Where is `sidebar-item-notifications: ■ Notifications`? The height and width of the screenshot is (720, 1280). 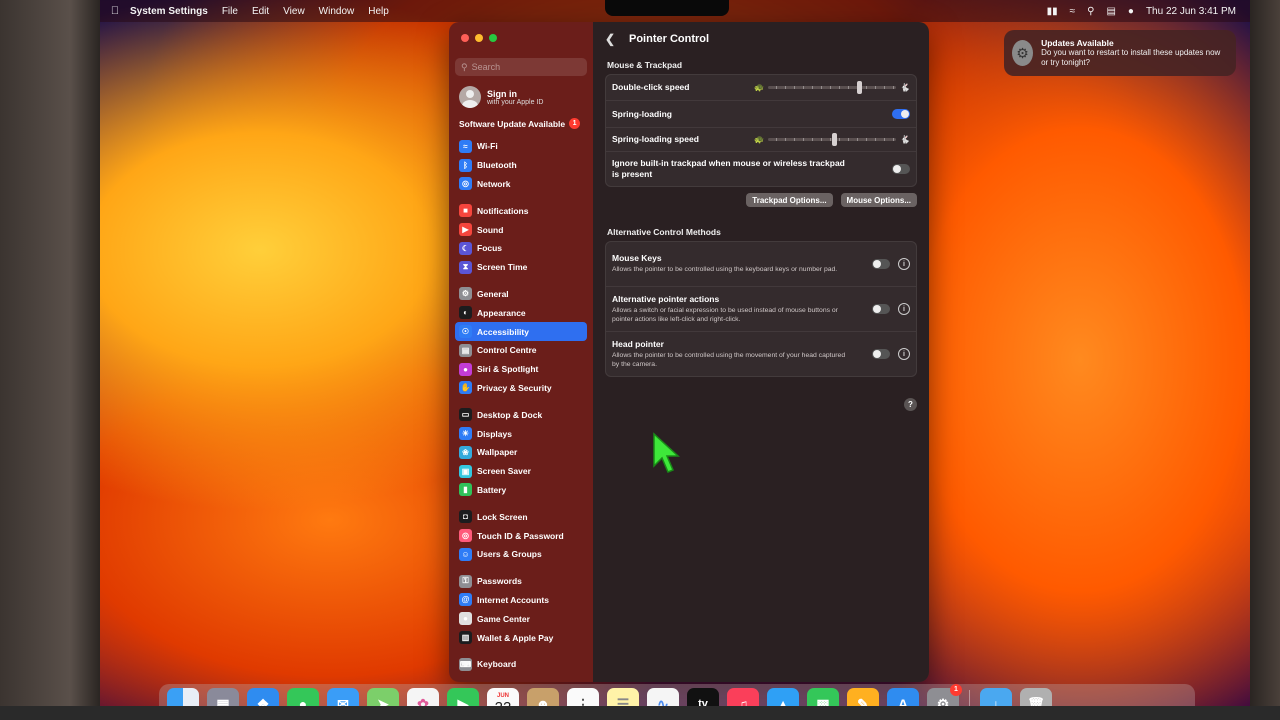
sidebar-item-notifications: ■ Notifications is located at coordinates (521, 210).